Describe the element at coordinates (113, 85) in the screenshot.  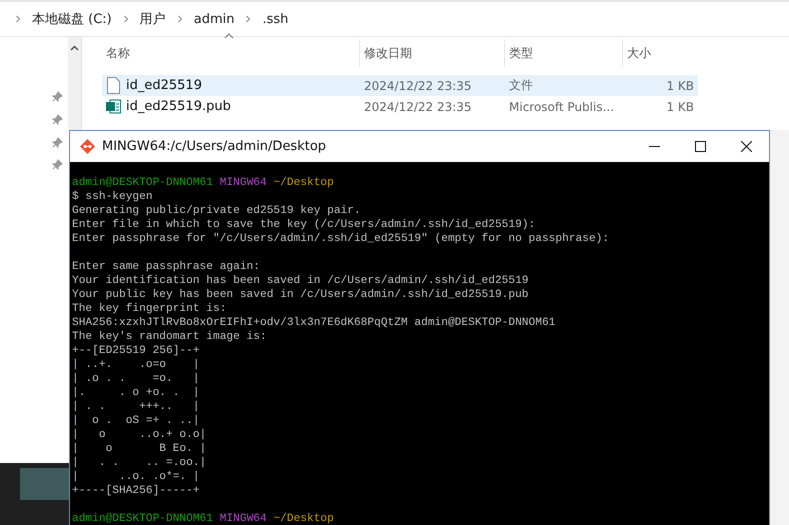
I see `document-icon` at that location.